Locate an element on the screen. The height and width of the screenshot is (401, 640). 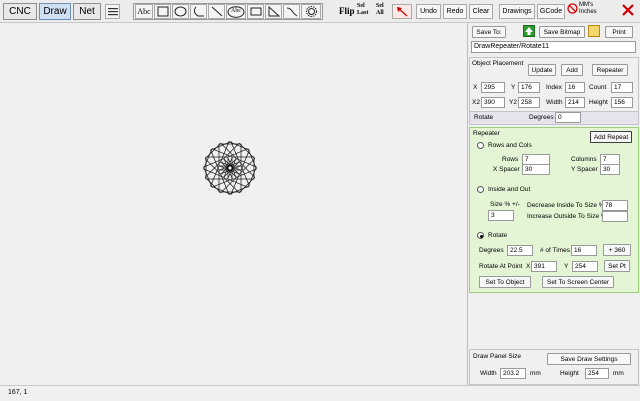
arc-icon is located at coordinates (198, 11).